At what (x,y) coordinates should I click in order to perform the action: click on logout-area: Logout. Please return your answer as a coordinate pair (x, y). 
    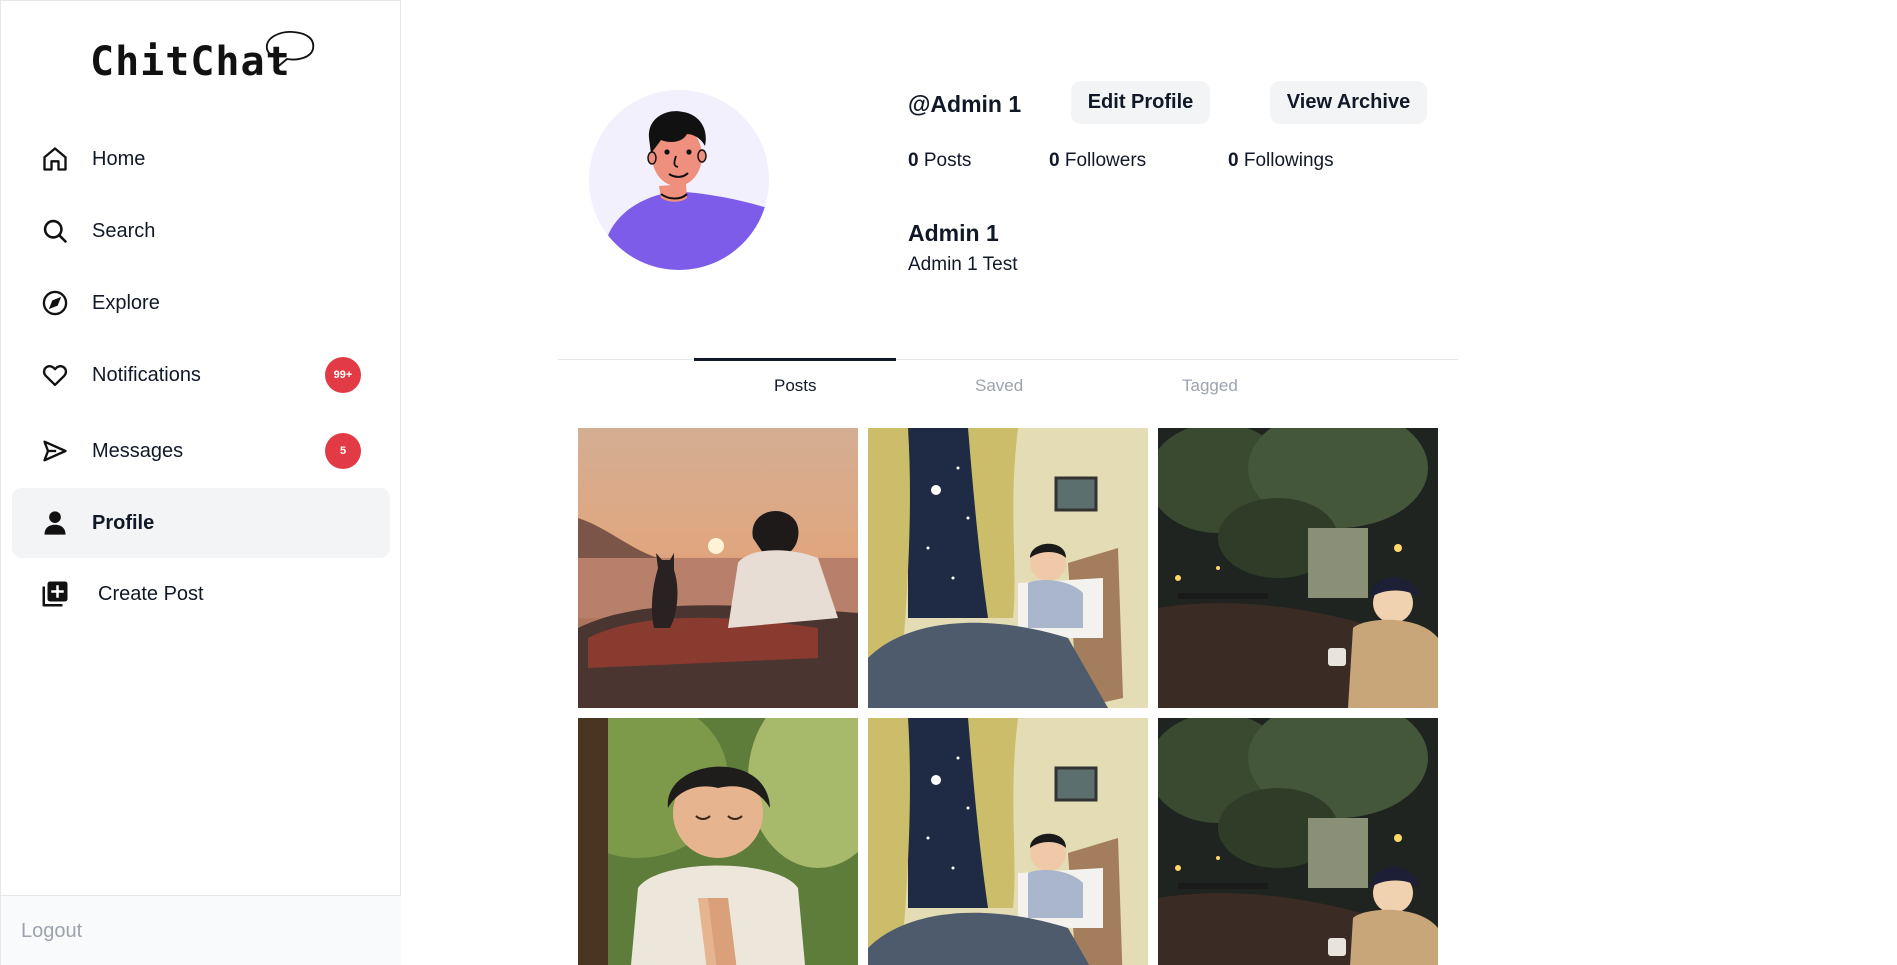
    Looking at the image, I should click on (201, 930).